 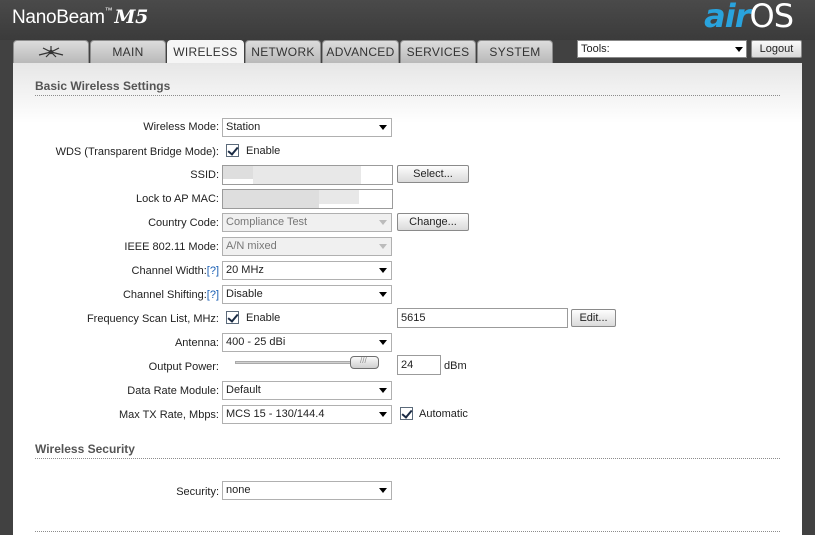 What do you see at coordinates (116, 296) in the screenshot?
I see `channel-shifting-row: Channel Shifting:[?]` at bounding box center [116, 296].